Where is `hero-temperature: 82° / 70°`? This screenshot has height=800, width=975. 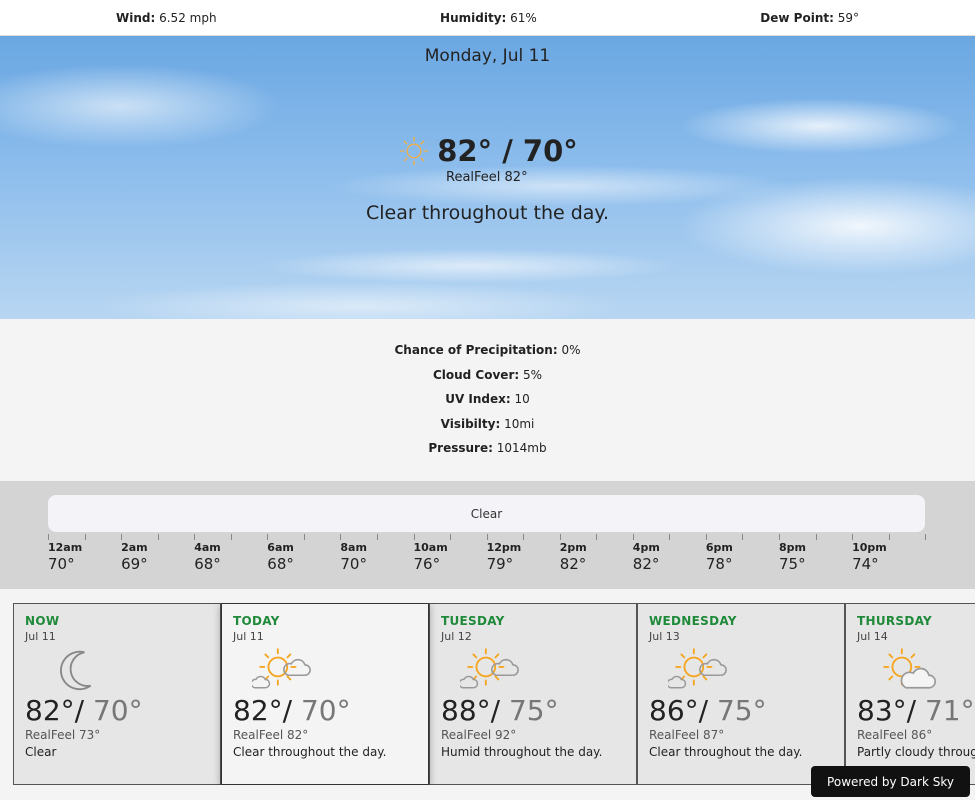 hero-temperature: 82° / 70° is located at coordinates (487, 151).